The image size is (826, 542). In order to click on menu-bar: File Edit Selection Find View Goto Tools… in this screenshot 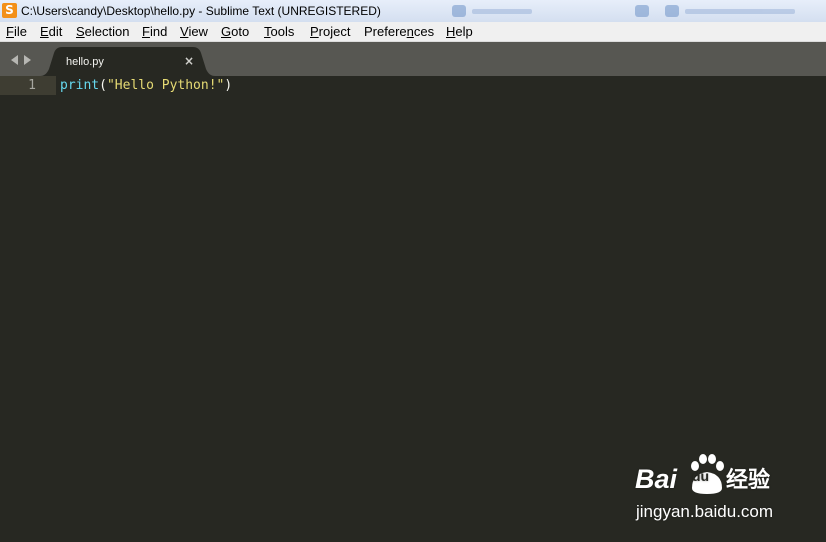, I will do `click(413, 32)`.